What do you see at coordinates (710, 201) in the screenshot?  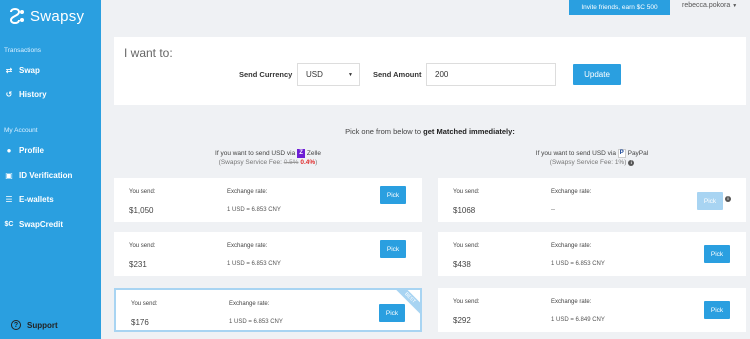 I see `pick-button-disabled: Pick` at bounding box center [710, 201].